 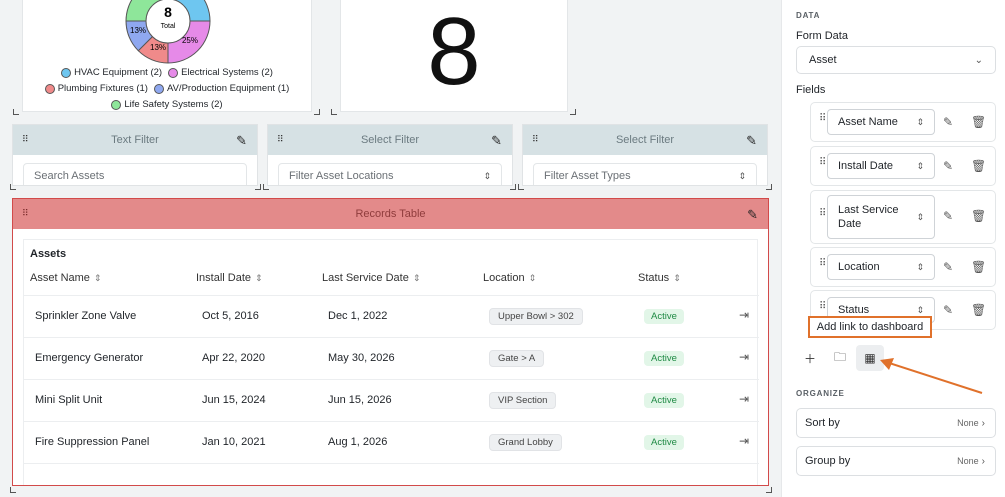 What do you see at coordinates (896, 461) in the screenshot?
I see `group-by-row: Group by None ›` at bounding box center [896, 461].